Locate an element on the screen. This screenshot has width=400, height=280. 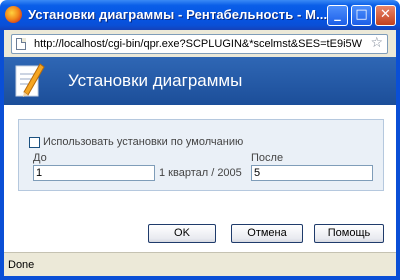
window-frame-bottom is located at coordinates (200, 278).